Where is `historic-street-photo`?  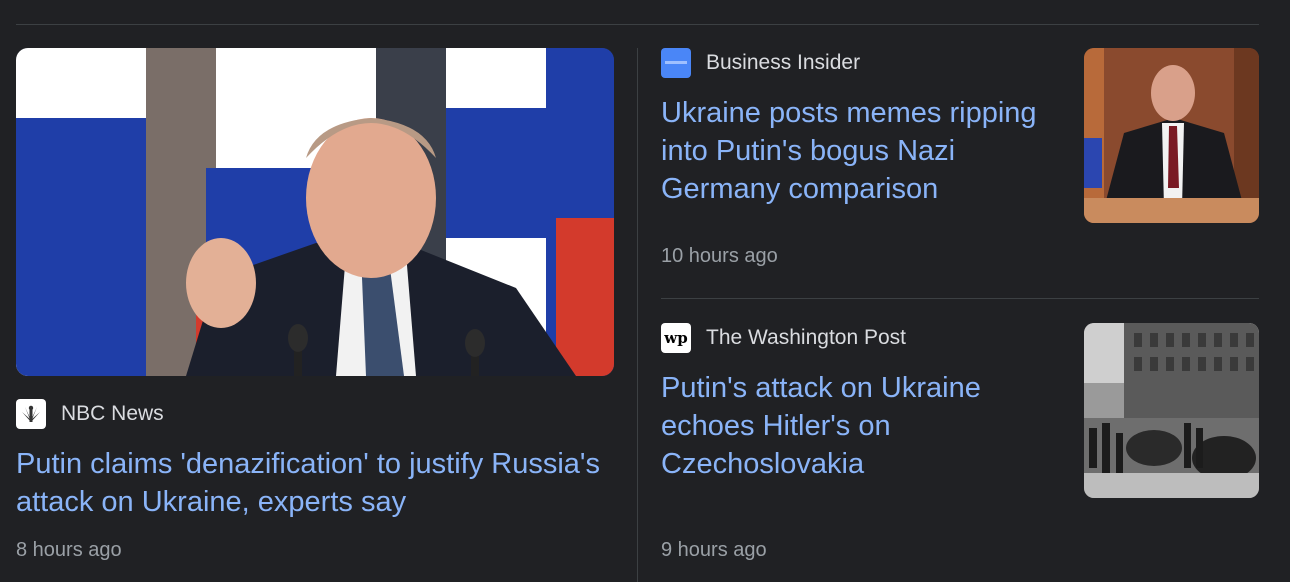 historic-street-photo is located at coordinates (1171, 410).